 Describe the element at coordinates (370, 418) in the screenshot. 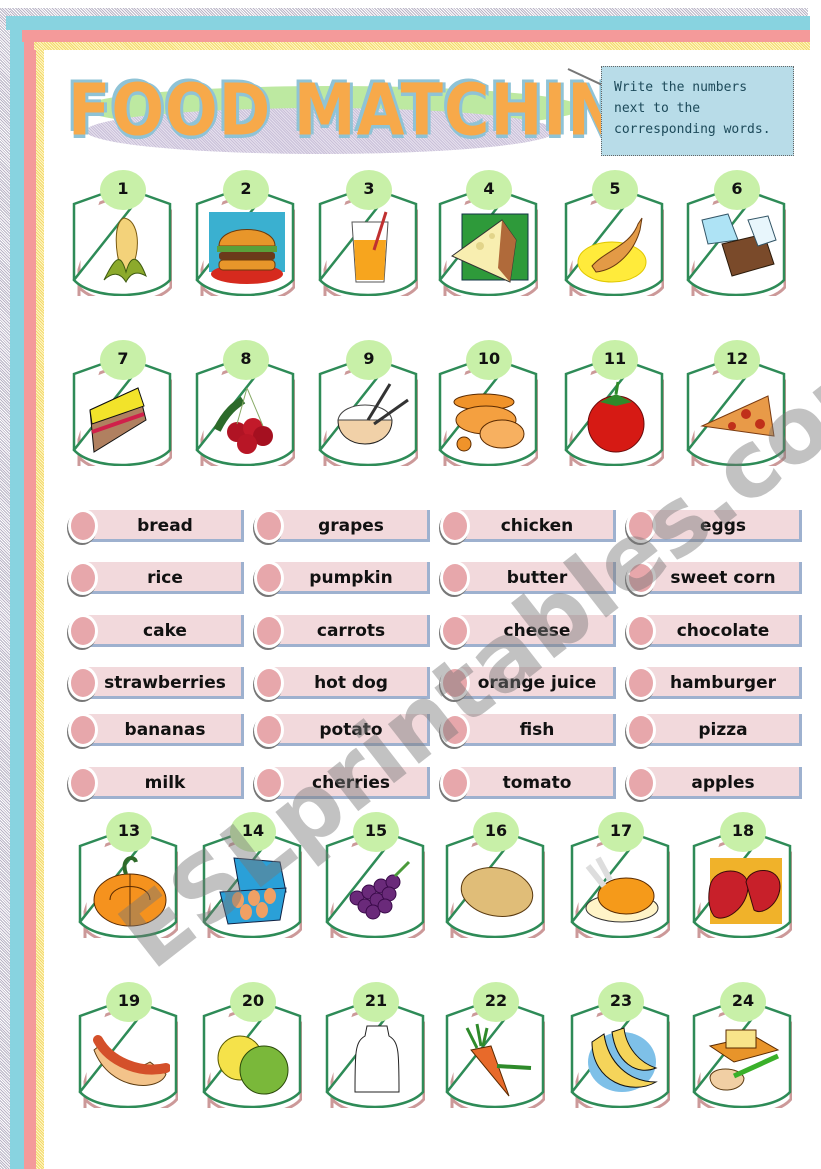

I see `rice-icon` at that location.